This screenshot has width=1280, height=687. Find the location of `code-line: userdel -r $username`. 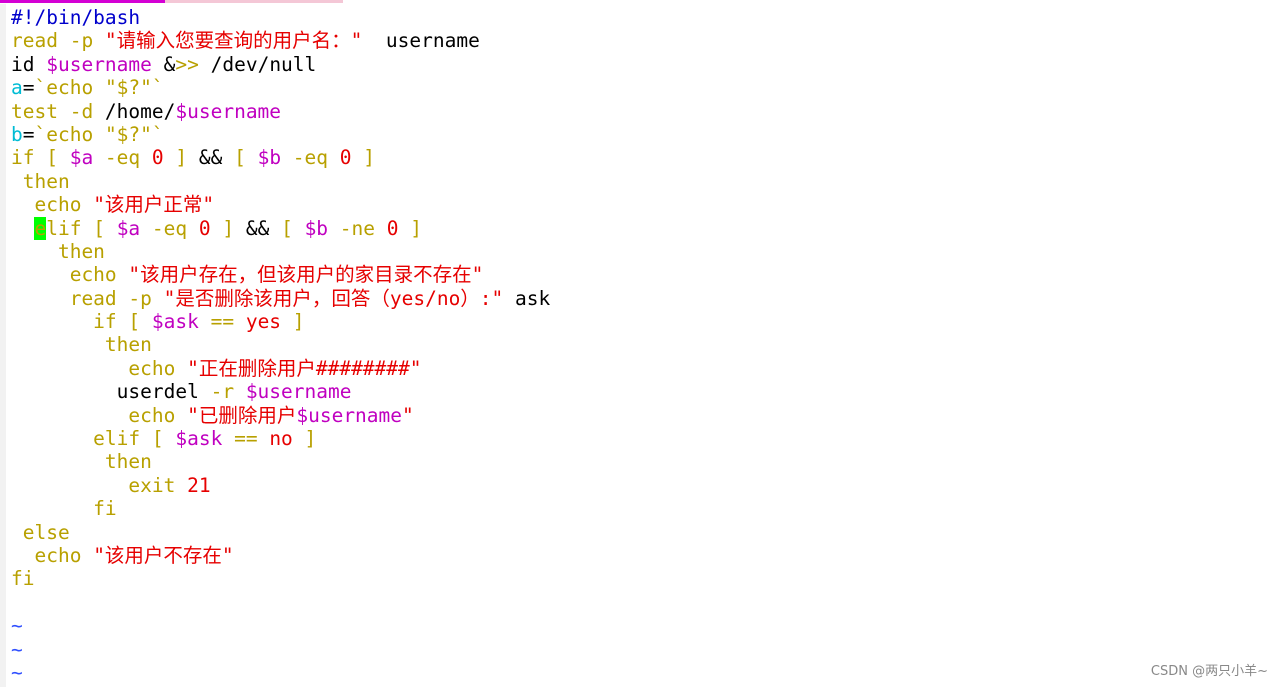

code-line: userdel -r $username is located at coordinates (280, 391).